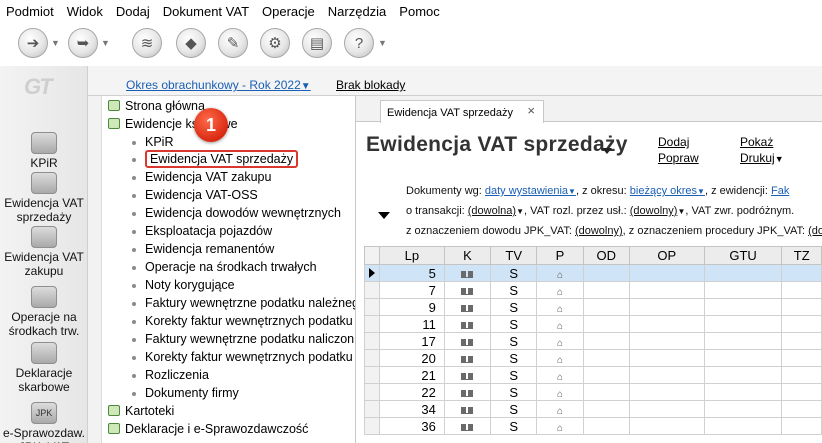 The width and height of the screenshot is (822, 443). What do you see at coordinates (236, 213) in the screenshot?
I see `tree-item-dowody-wewnetrzne: Ewidencja dowodów wewnętrznych` at bounding box center [236, 213].